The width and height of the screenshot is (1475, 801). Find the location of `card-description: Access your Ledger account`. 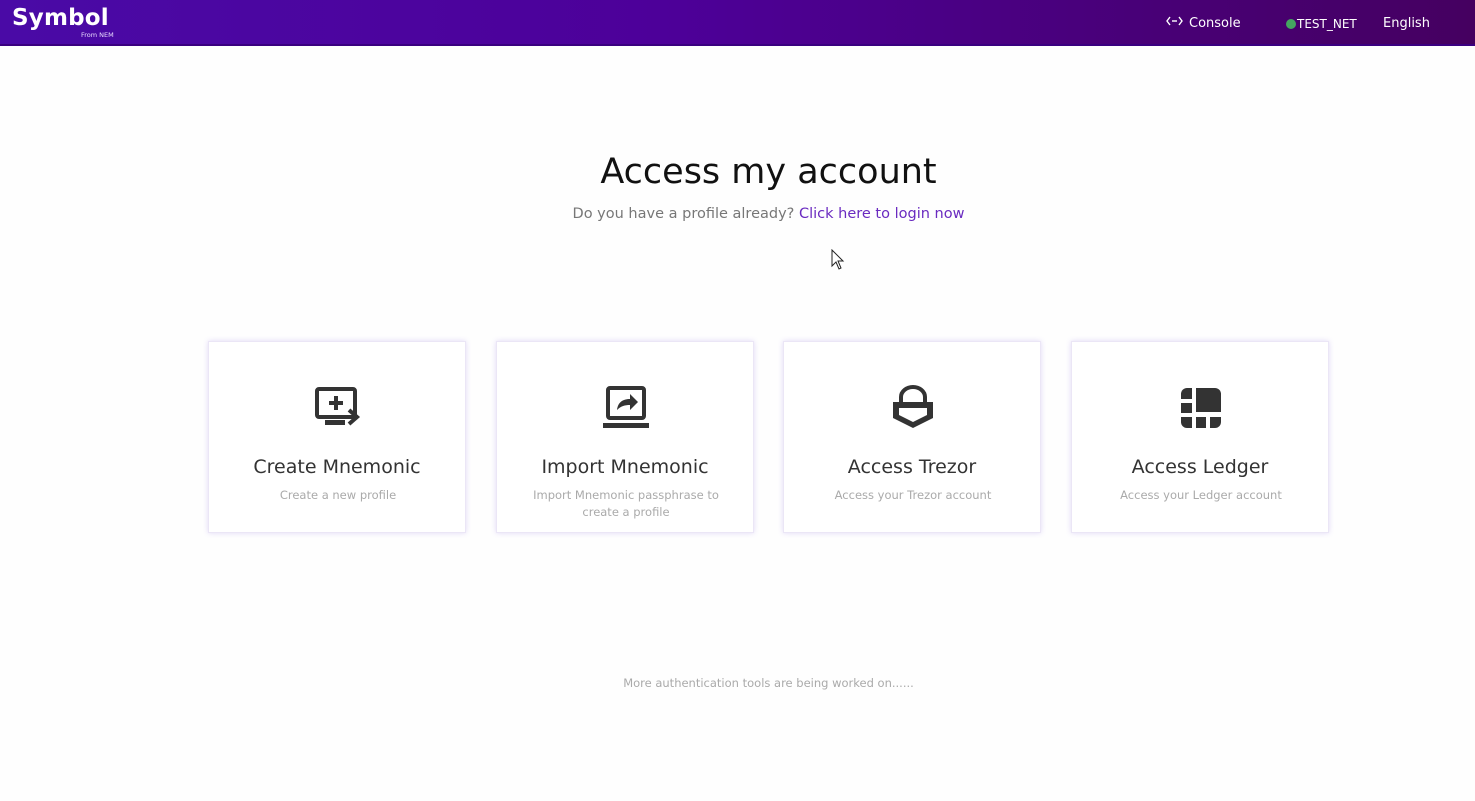

card-description: Access your Ledger account is located at coordinates (1201, 495).